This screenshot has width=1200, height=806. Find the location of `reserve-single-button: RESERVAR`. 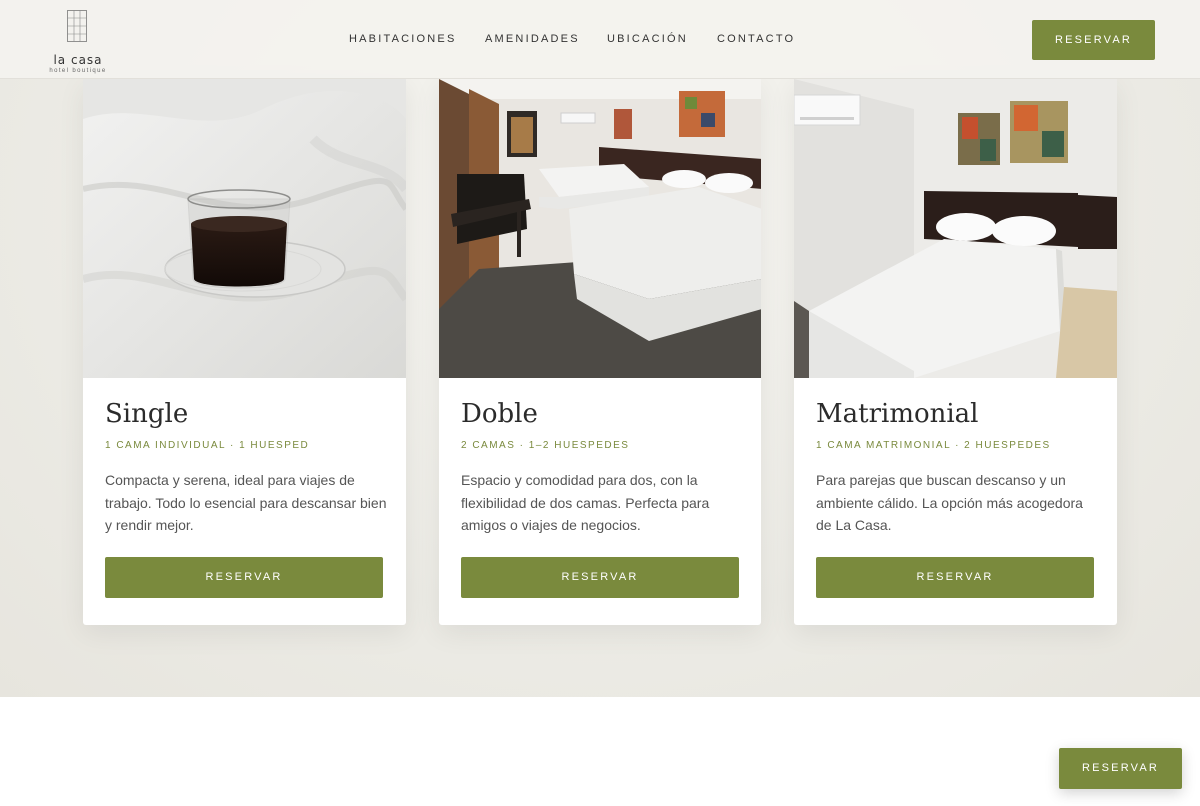

reserve-single-button: RESERVAR is located at coordinates (244, 577).